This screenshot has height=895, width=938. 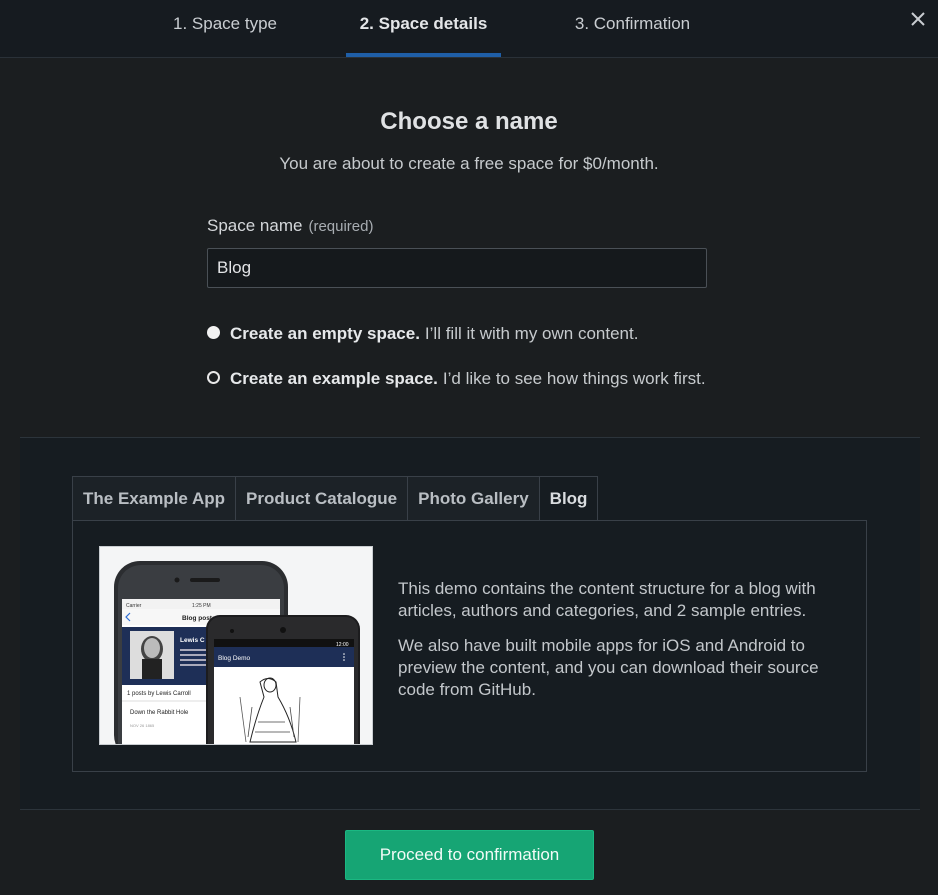 I want to click on space-name-label: Space name (required), so click(x=290, y=226).